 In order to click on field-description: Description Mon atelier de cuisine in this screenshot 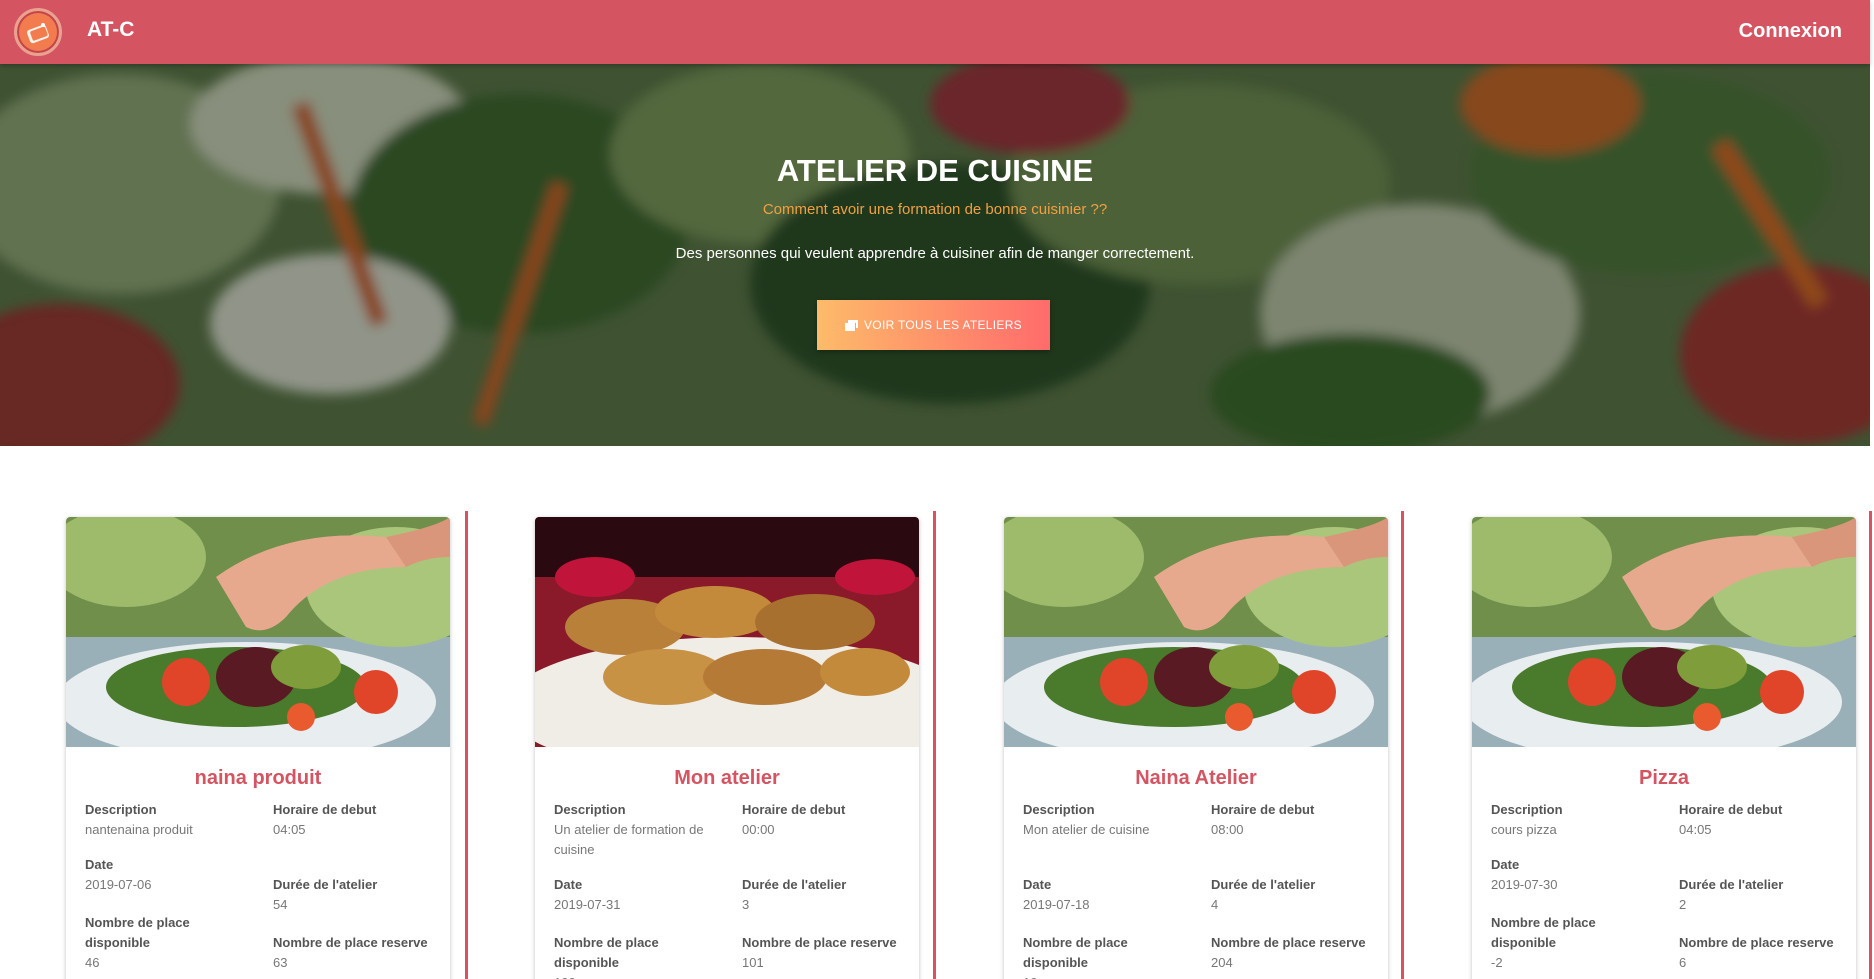, I will do `click(1108, 820)`.